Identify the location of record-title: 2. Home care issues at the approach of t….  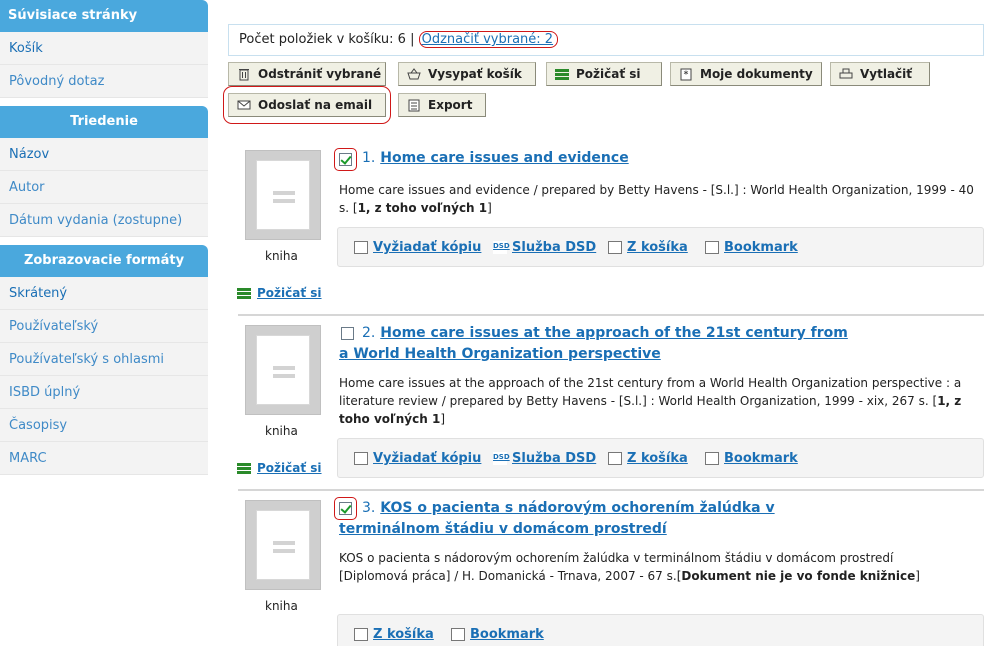
(599, 344).